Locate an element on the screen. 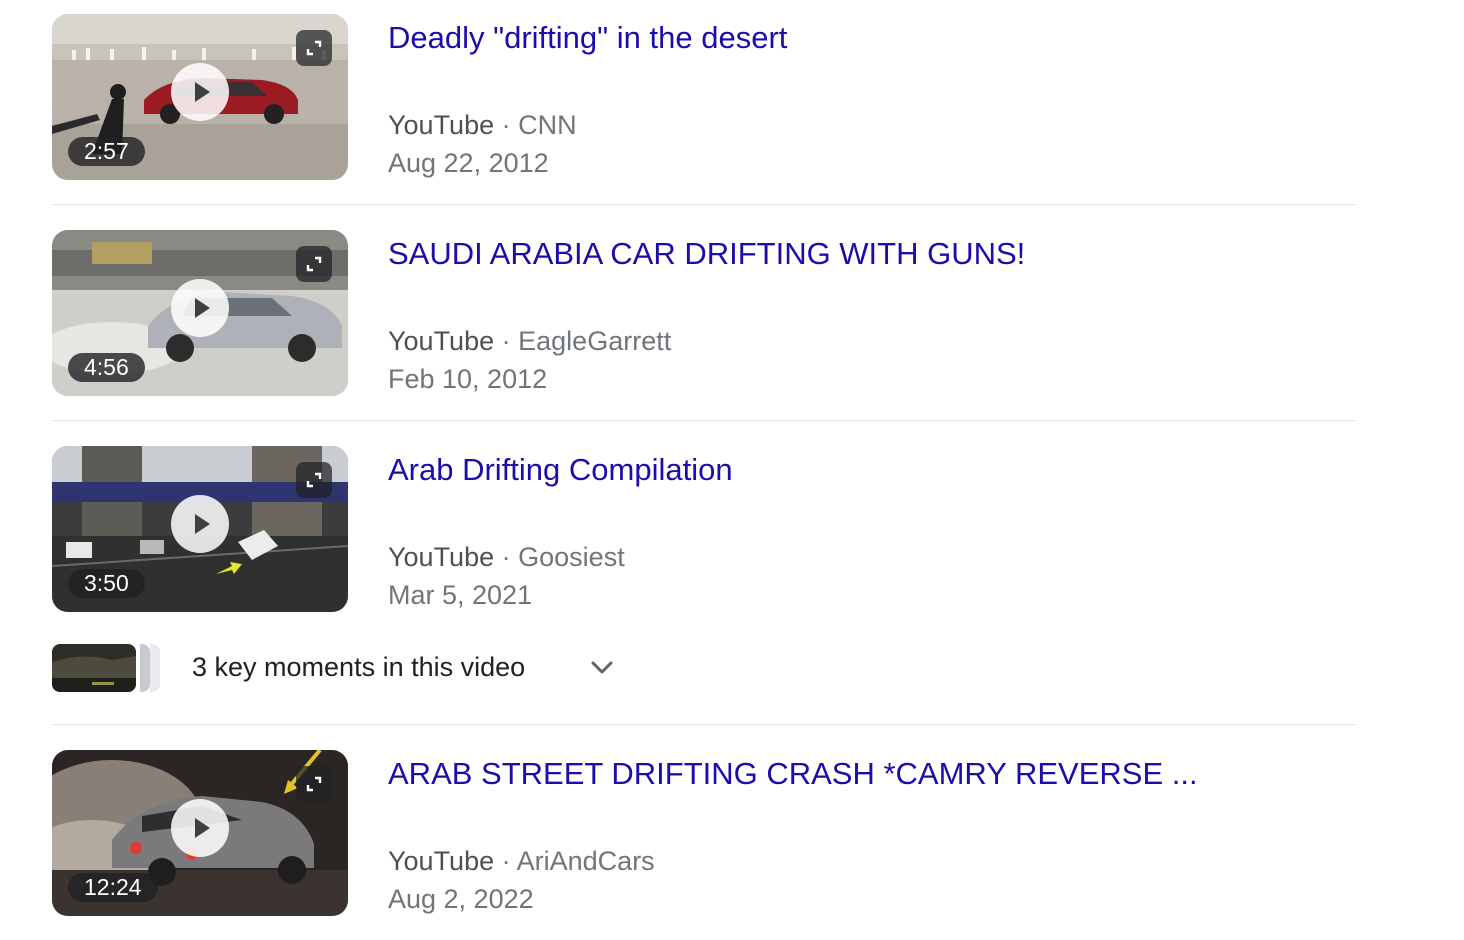 The width and height of the screenshot is (1464, 940). video-title-link: SAUDI ARABIA CAR DRIFTING WITH GUNS! is located at coordinates (706, 254).